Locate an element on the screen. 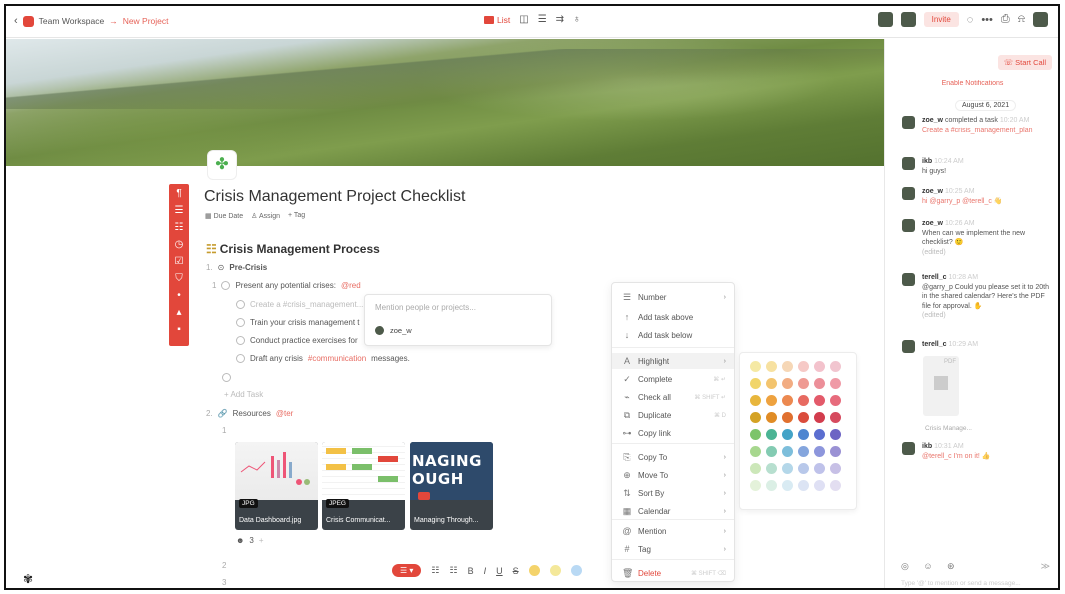  section-heading: ☷ Crisis Management Process is located at coordinates (293, 249).